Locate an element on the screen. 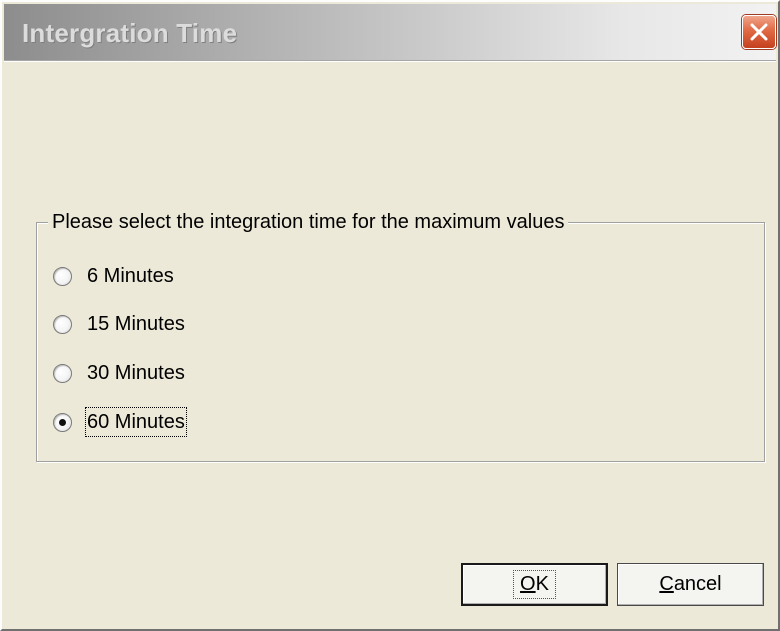  cancel-button-label: Cancel is located at coordinates (690, 584).